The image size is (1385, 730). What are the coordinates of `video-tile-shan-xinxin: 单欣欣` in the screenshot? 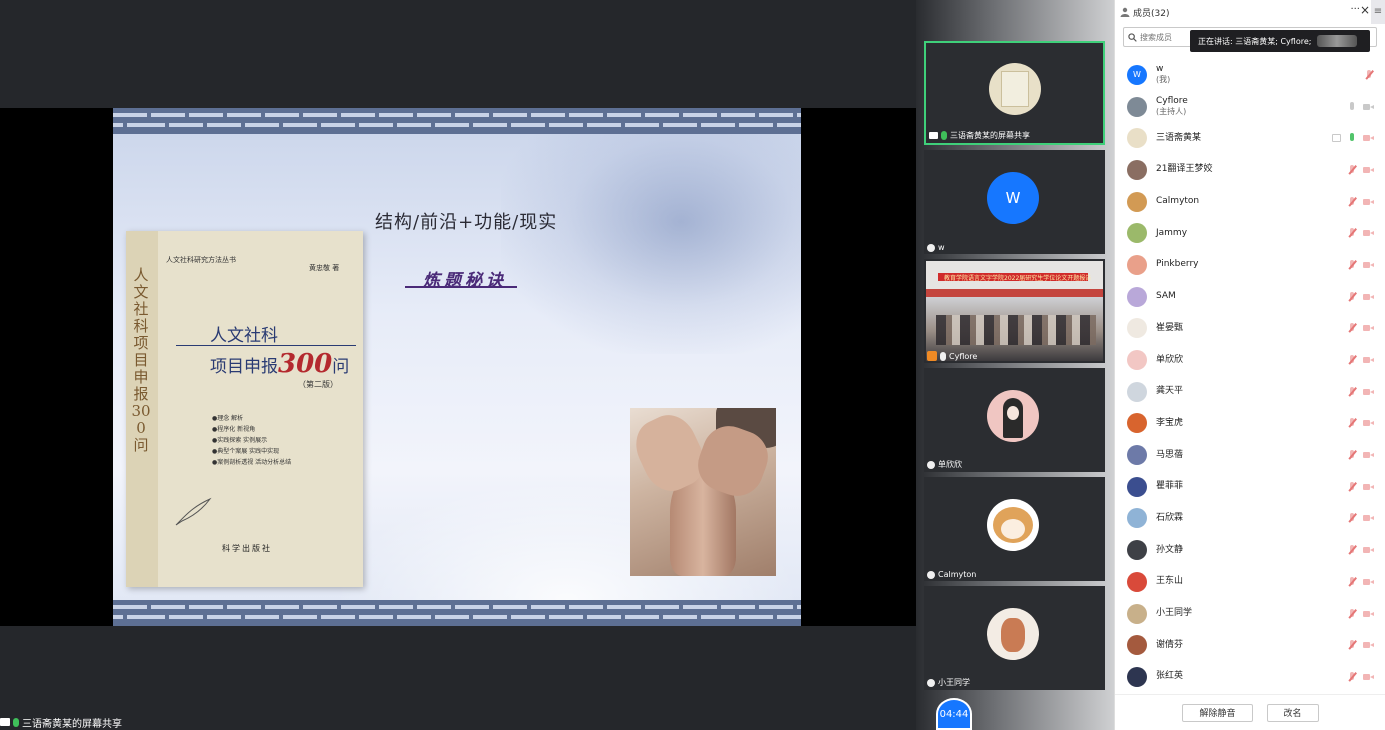 It's located at (1014, 420).